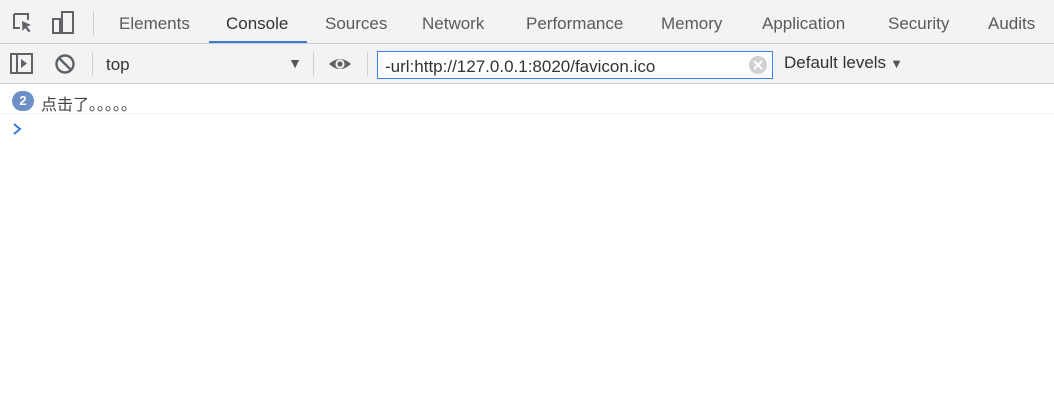 This screenshot has width=1054, height=407. What do you see at coordinates (340, 64) in the screenshot?
I see `live-expression-icon` at bounding box center [340, 64].